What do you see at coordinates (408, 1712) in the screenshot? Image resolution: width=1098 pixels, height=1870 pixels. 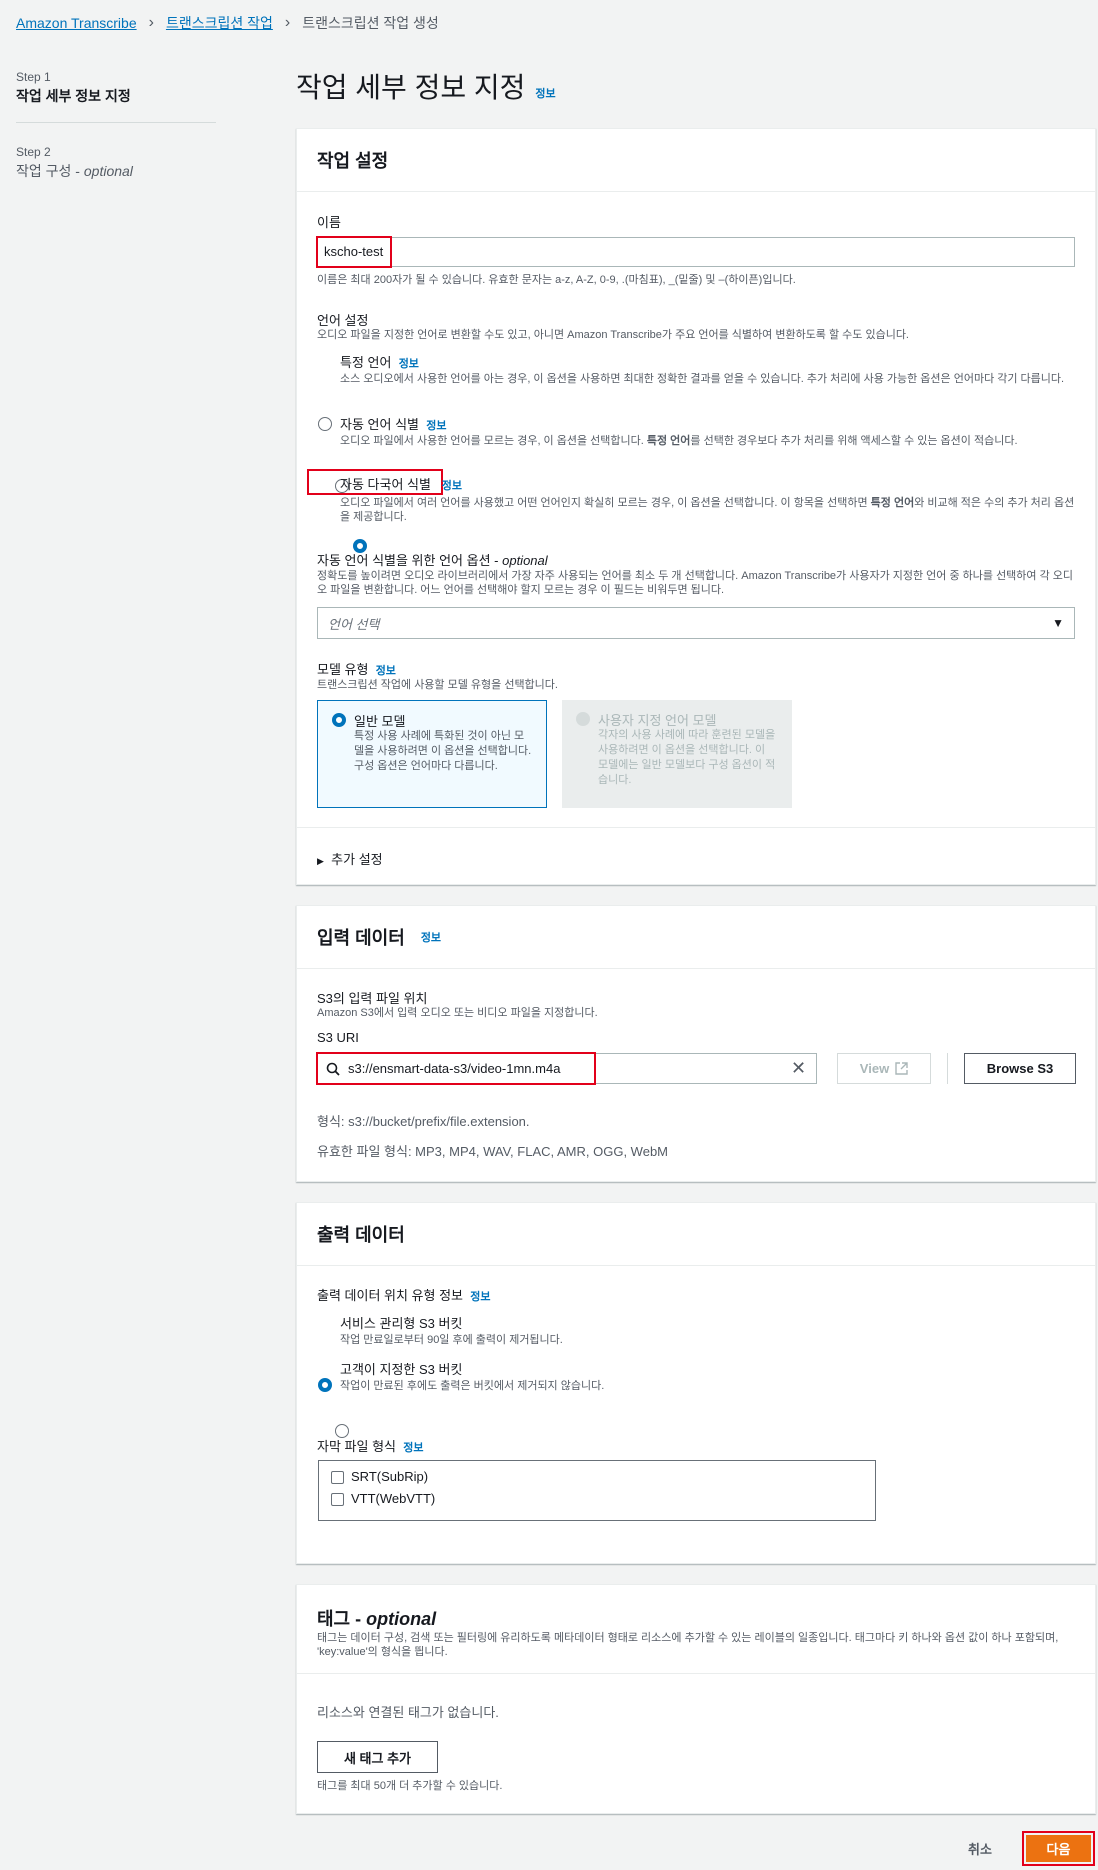 I see `no-tags-text: 리소스와 연결된 태그가 없습니다.` at bounding box center [408, 1712].